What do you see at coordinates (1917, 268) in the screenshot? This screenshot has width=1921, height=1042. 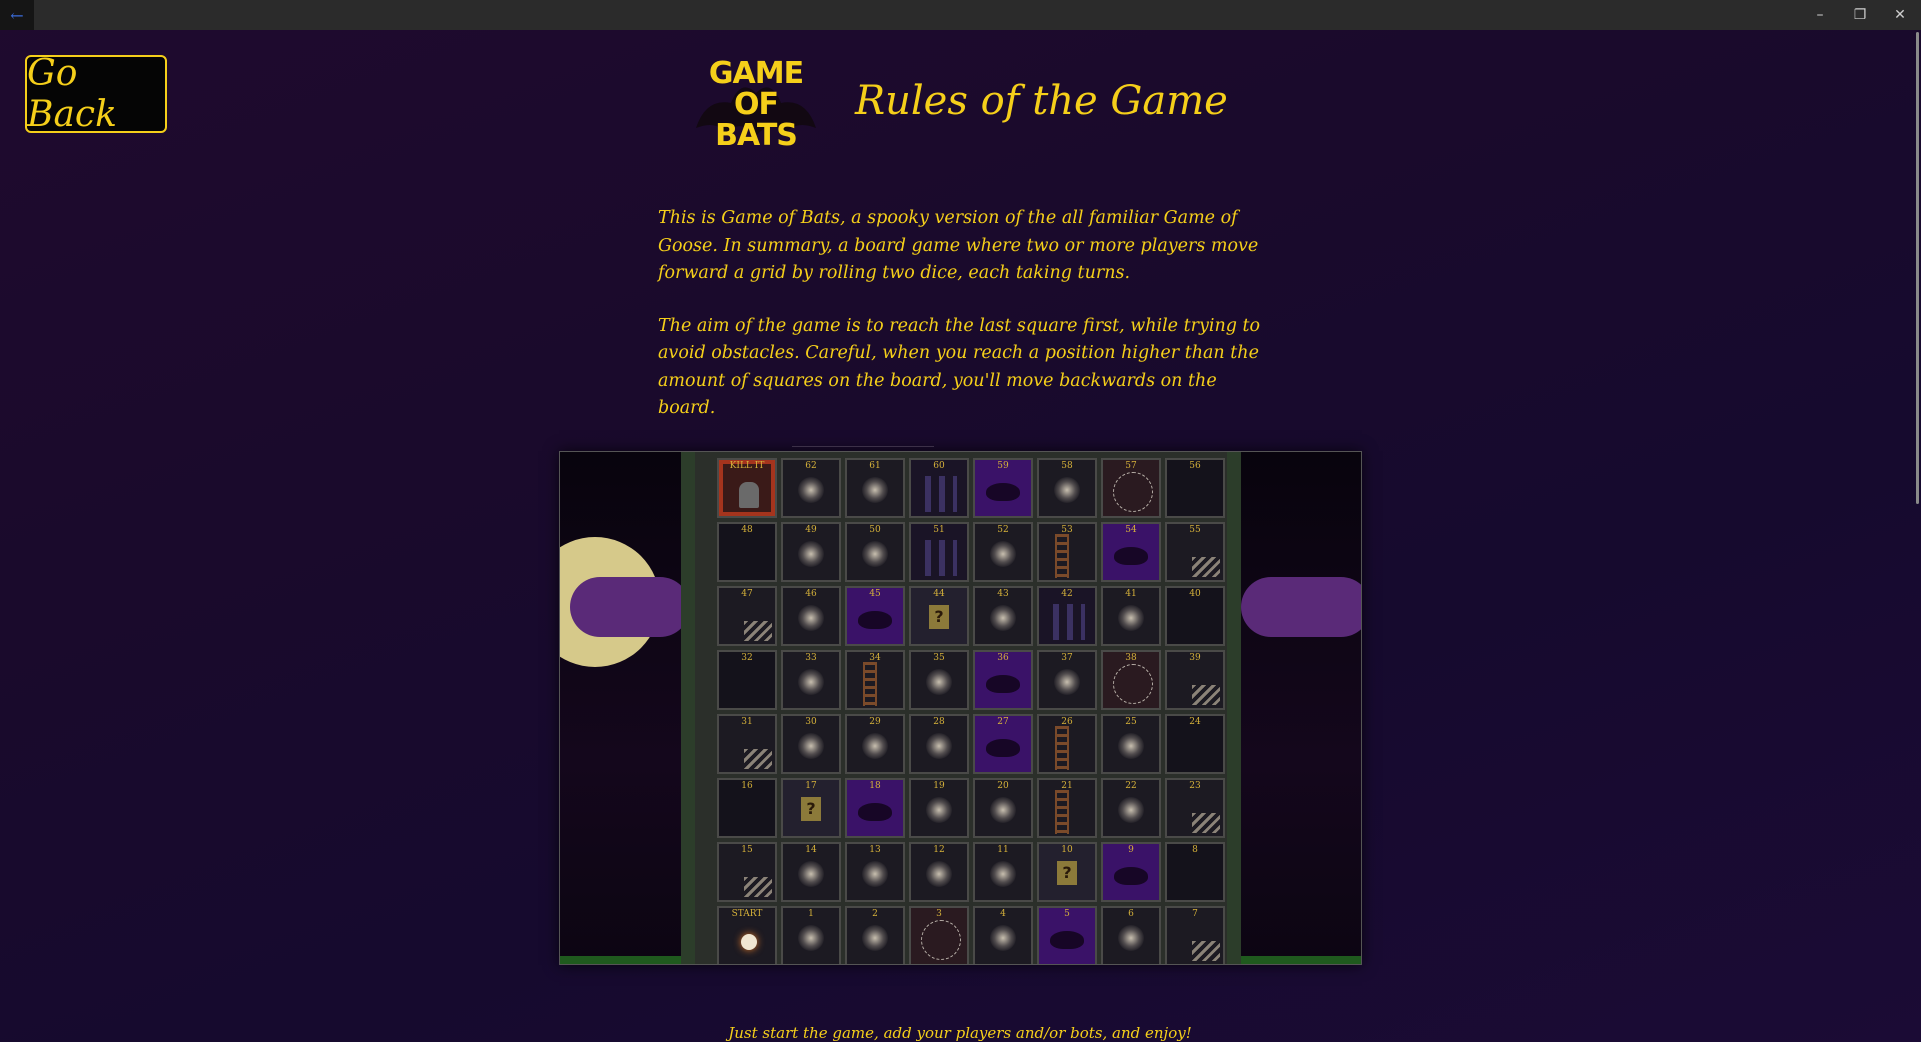 I see `scrollbar-thumb` at bounding box center [1917, 268].